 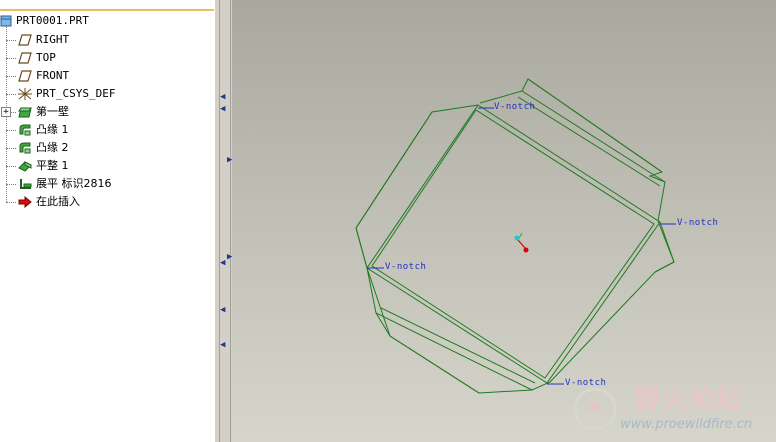 I want to click on tree-item-unbend: 展平 标识2816, so click(x=107, y=184).